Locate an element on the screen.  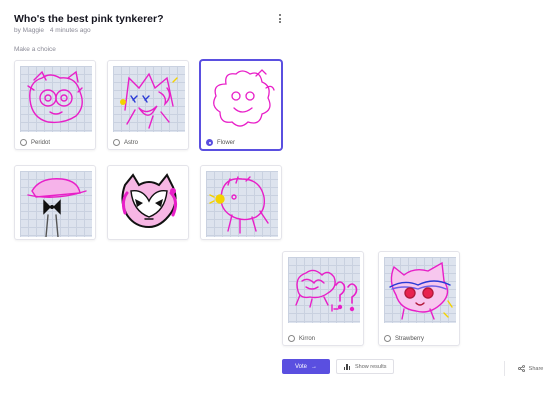
option-image-astro is located at coordinates (149, 99).